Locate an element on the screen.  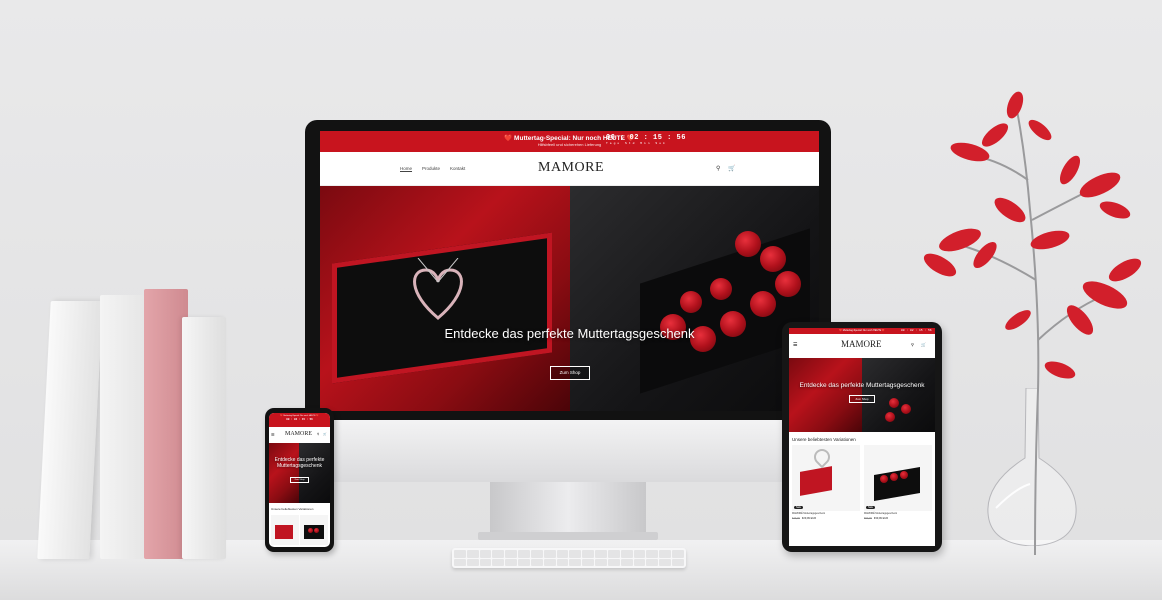
mobile-logo: MAMORE is located at coordinates (298, 434).